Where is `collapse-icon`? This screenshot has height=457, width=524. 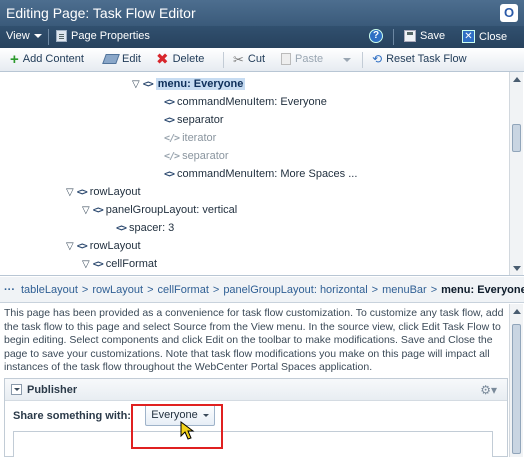
collapse-icon is located at coordinates (16, 389).